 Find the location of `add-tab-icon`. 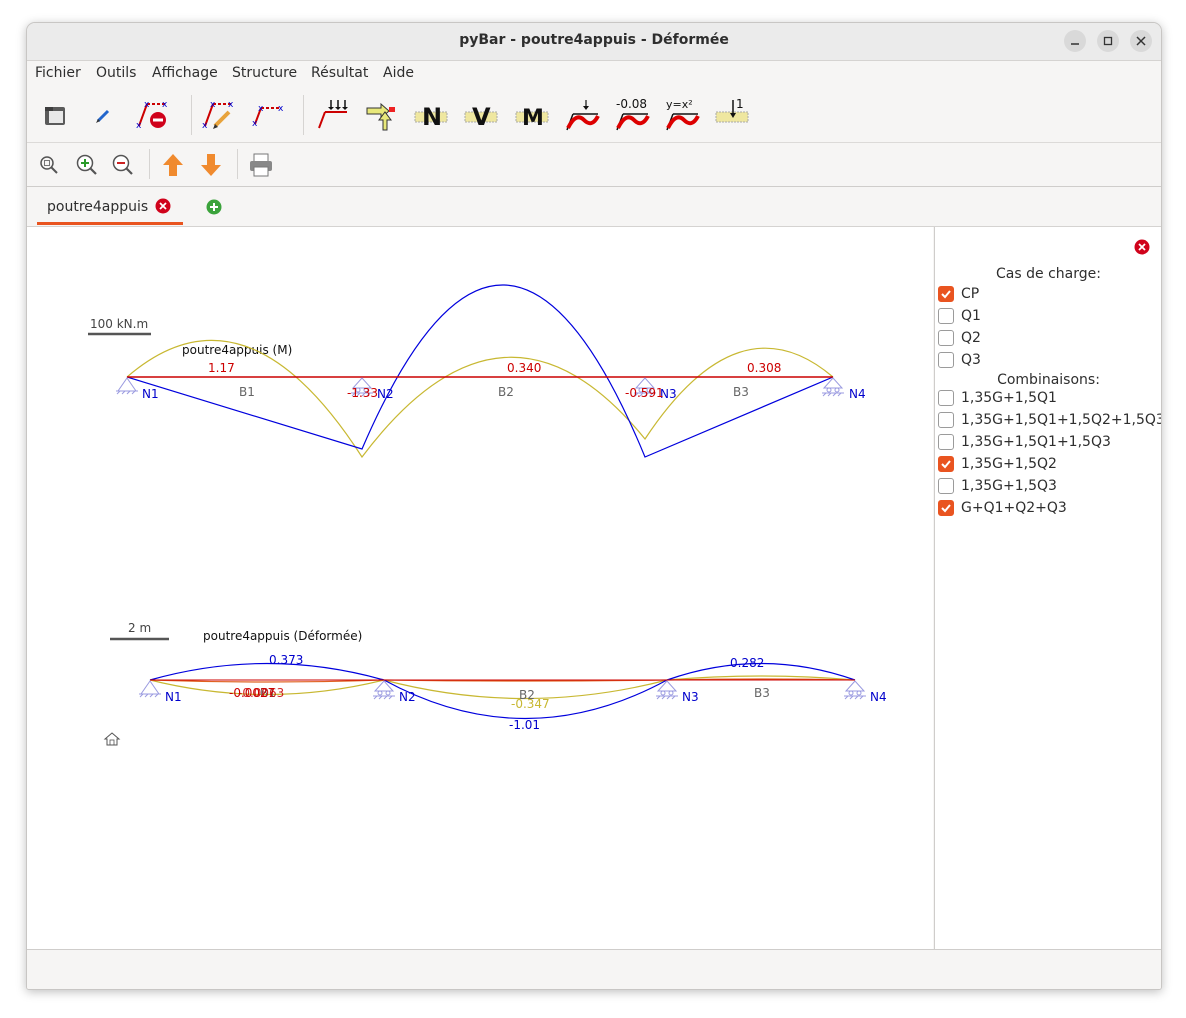

add-tab-icon is located at coordinates (214, 207).